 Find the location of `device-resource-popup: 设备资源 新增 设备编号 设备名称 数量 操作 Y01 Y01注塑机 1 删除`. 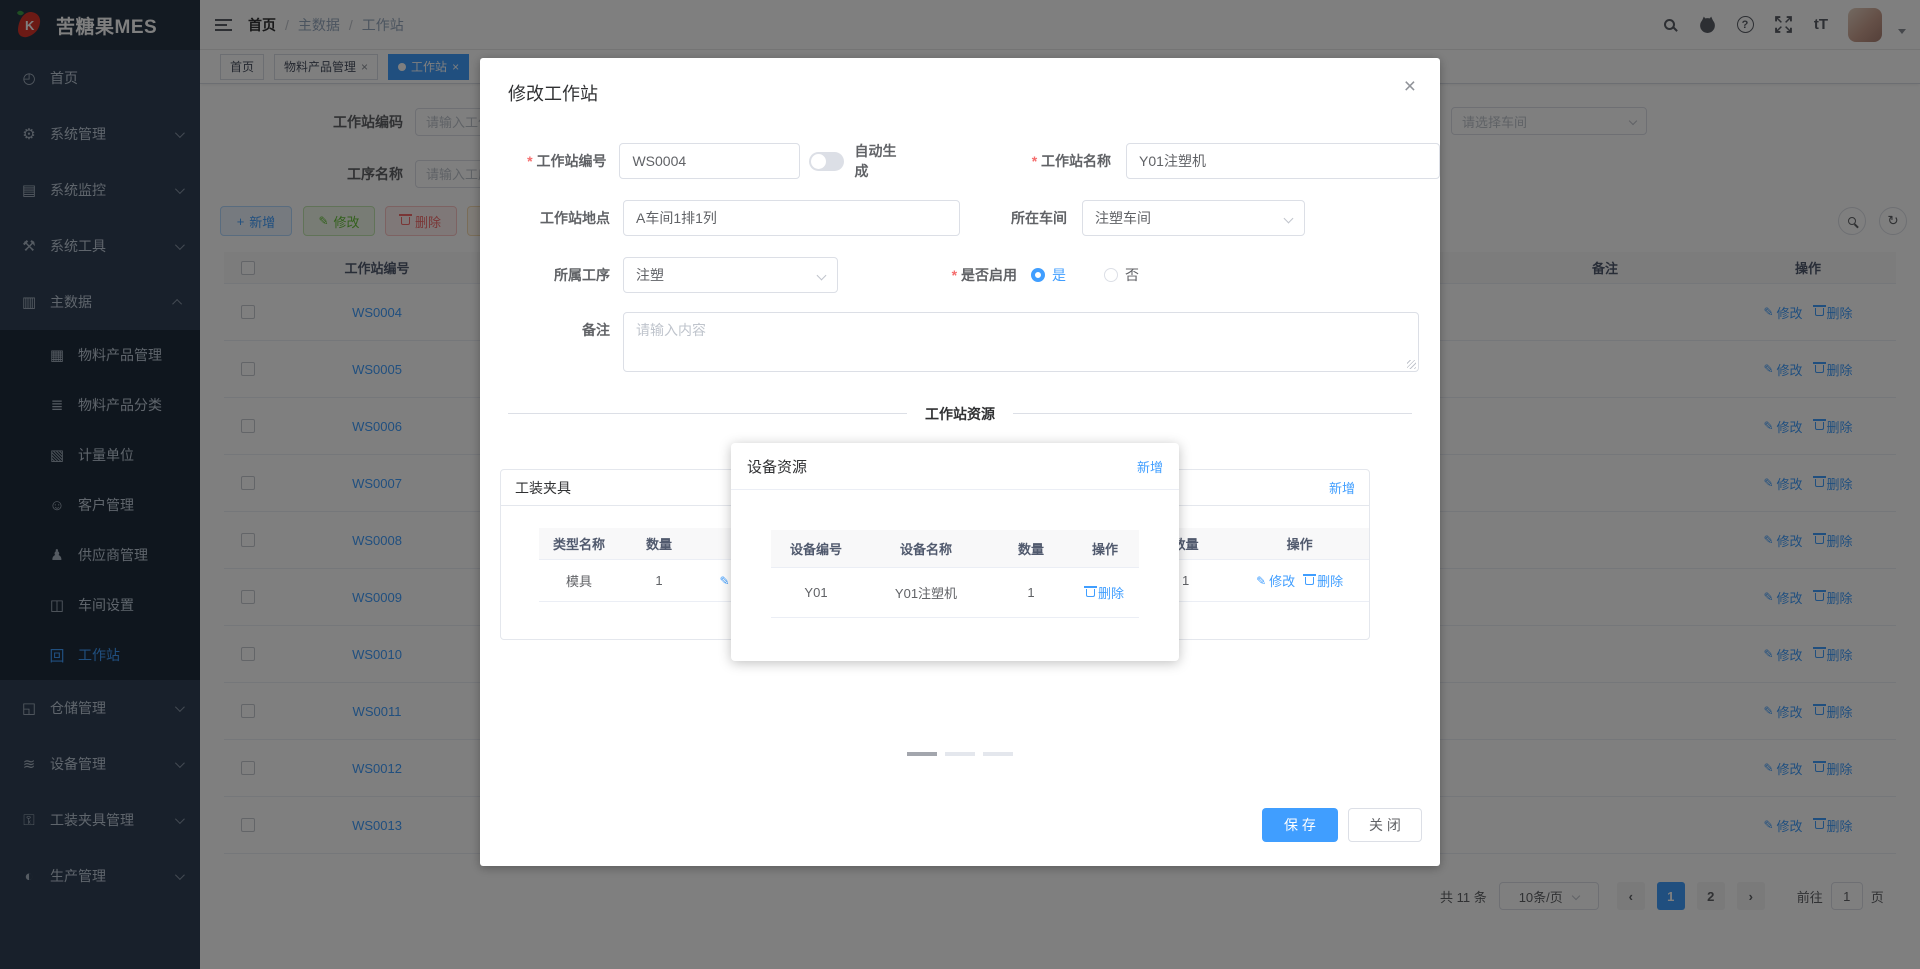

device-resource-popup: 设备资源 新增 设备编号 设备名称 数量 操作 Y01 Y01注塑机 1 删除 is located at coordinates (955, 552).